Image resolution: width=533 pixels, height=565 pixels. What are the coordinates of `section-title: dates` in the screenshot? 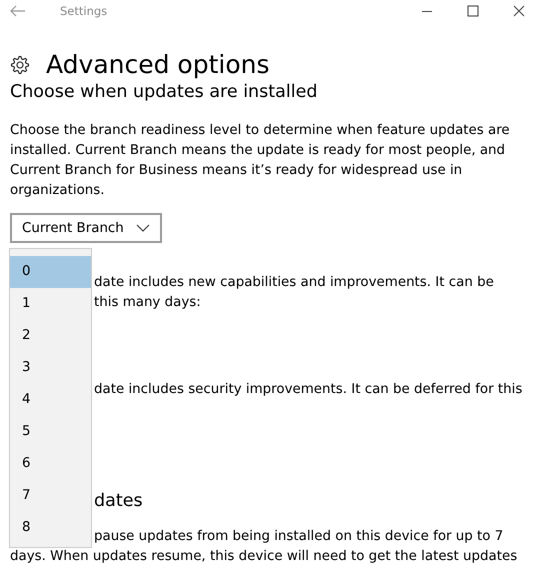 It's located at (119, 501).